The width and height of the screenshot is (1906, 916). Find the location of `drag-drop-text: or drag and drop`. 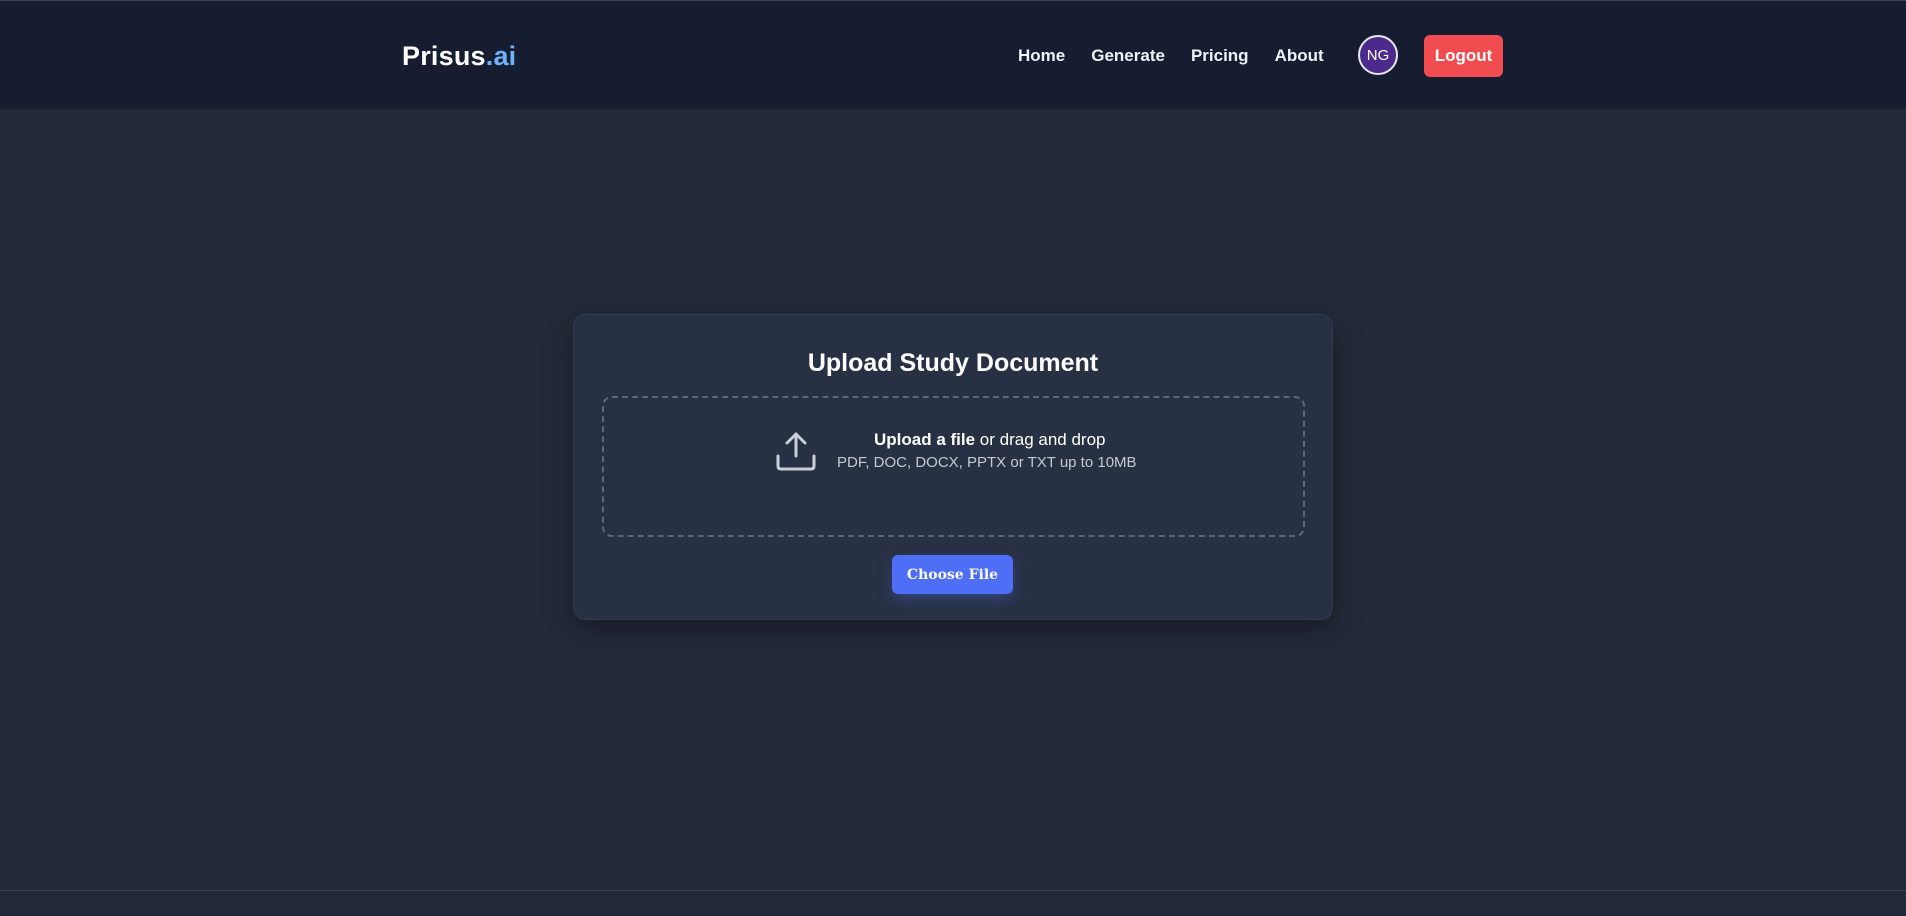

drag-drop-text: or drag and drop is located at coordinates (1040, 439).